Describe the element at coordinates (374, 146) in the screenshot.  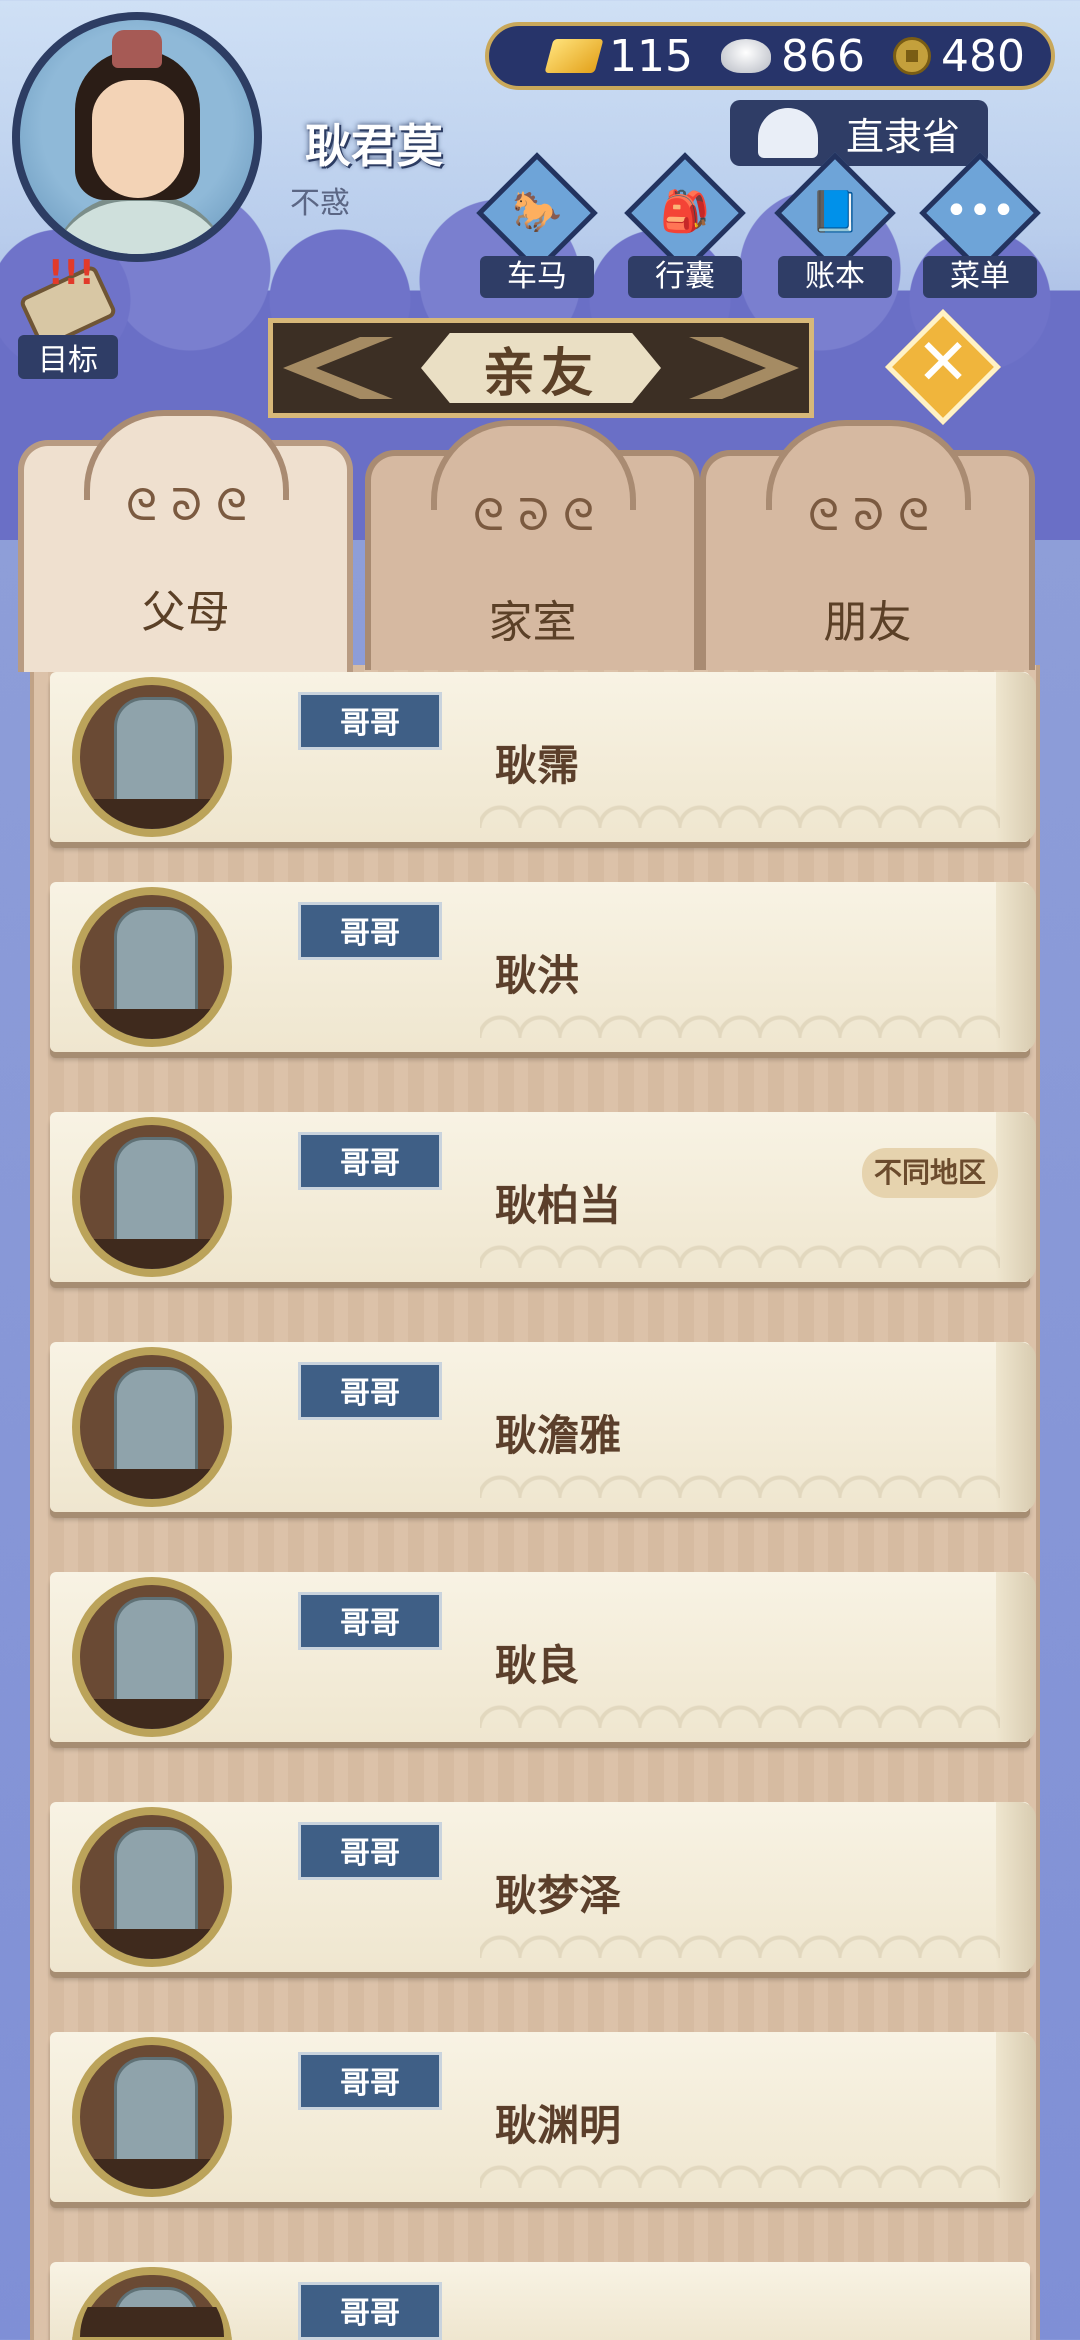
I see `player-name: 耿君莫` at that location.